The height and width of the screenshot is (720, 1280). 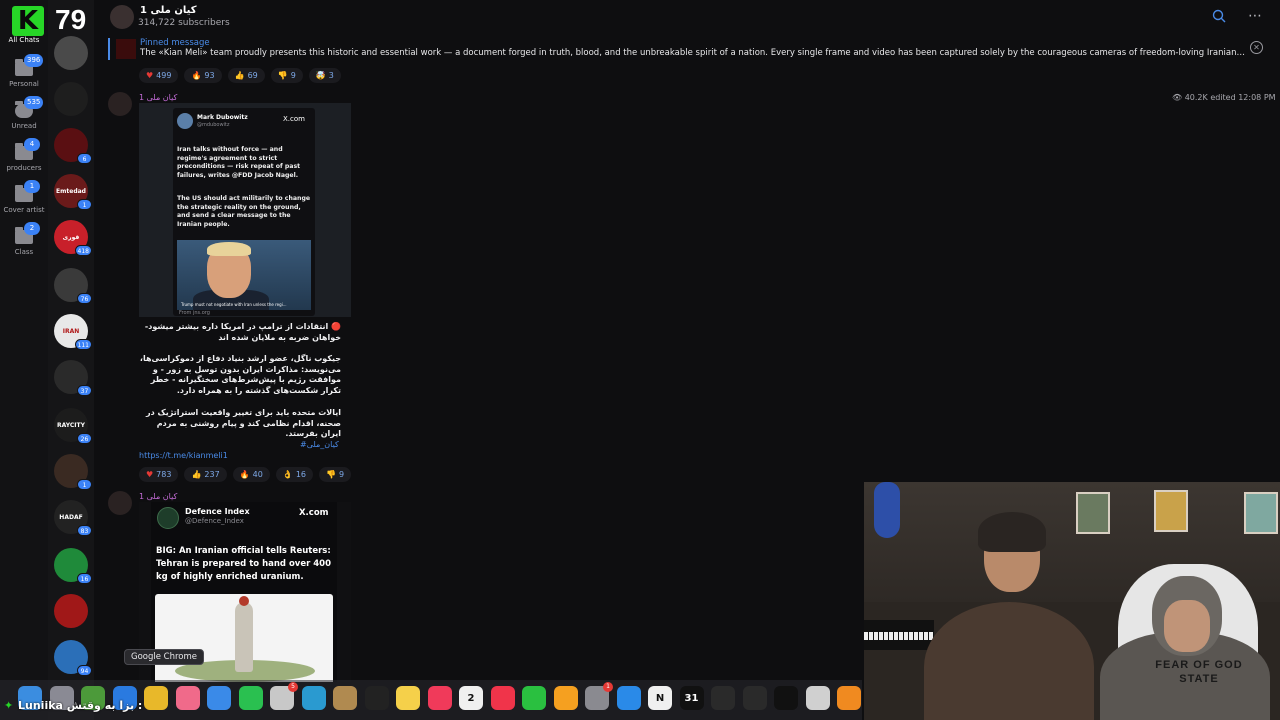 What do you see at coordinates (34, 60) in the screenshot?
I see `folder-badge: 396` at bounding box center [34, 60].